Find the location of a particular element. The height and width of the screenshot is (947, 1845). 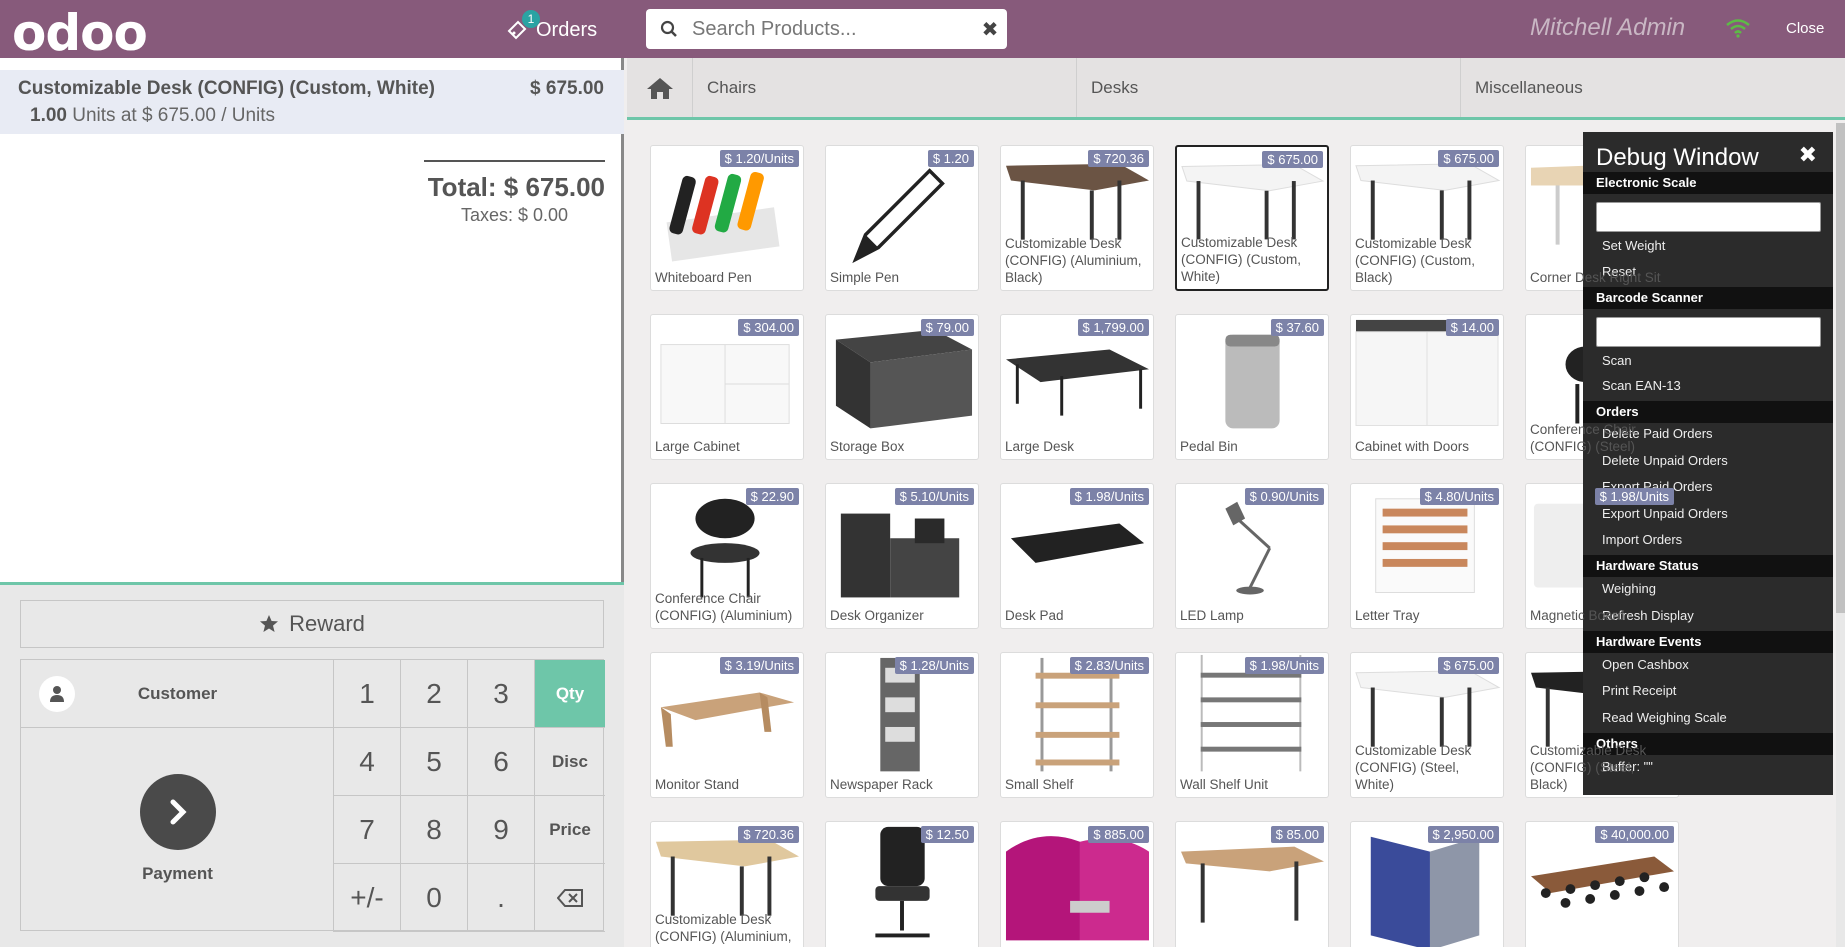

debug-close-icon: ✖ is located at coordinates (1808, 155).